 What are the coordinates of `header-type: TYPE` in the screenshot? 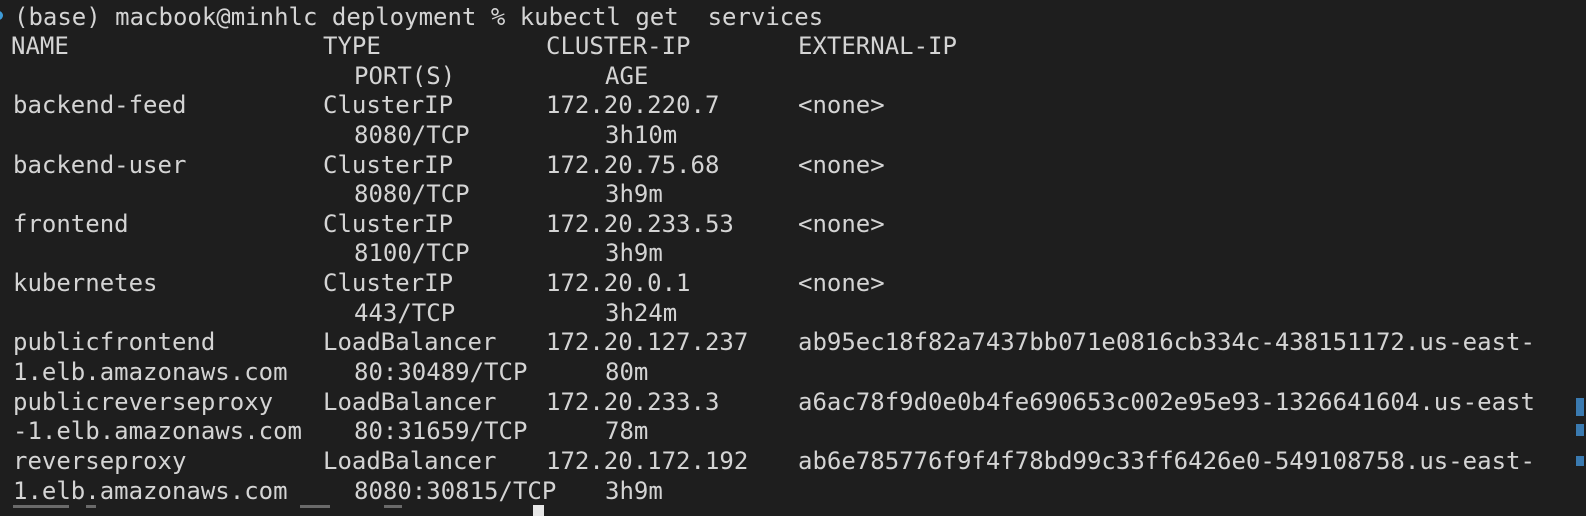 It's located at (352, 46).